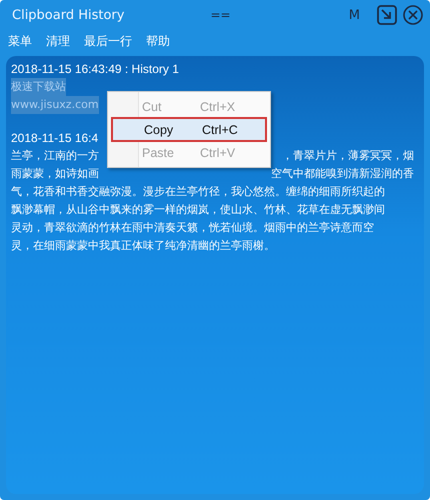  I want to click on entry-text: 气，花香和书香交融弥漫。漫步在兰亭竹径，我心悠然。缠绵的细雨所织起的, so click(198, 192).